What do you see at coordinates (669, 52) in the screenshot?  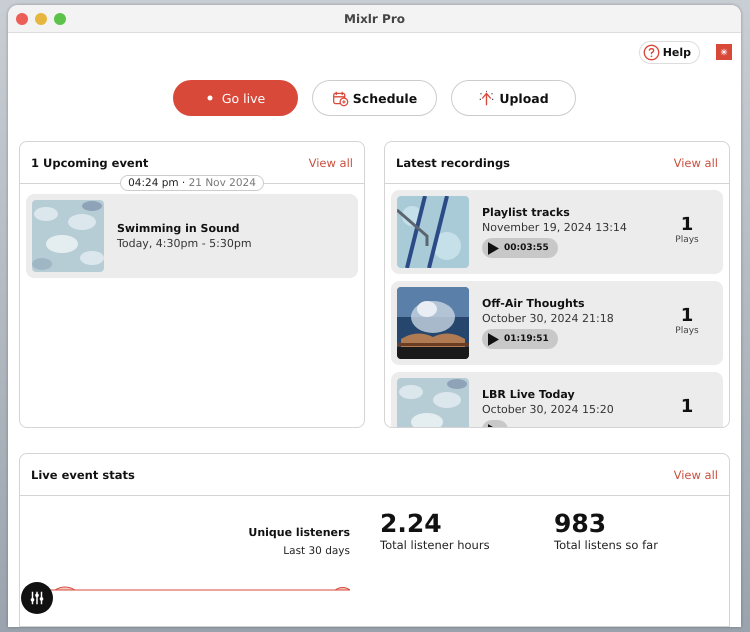 I see `help-button: Help` at bounding box center [669, 52].